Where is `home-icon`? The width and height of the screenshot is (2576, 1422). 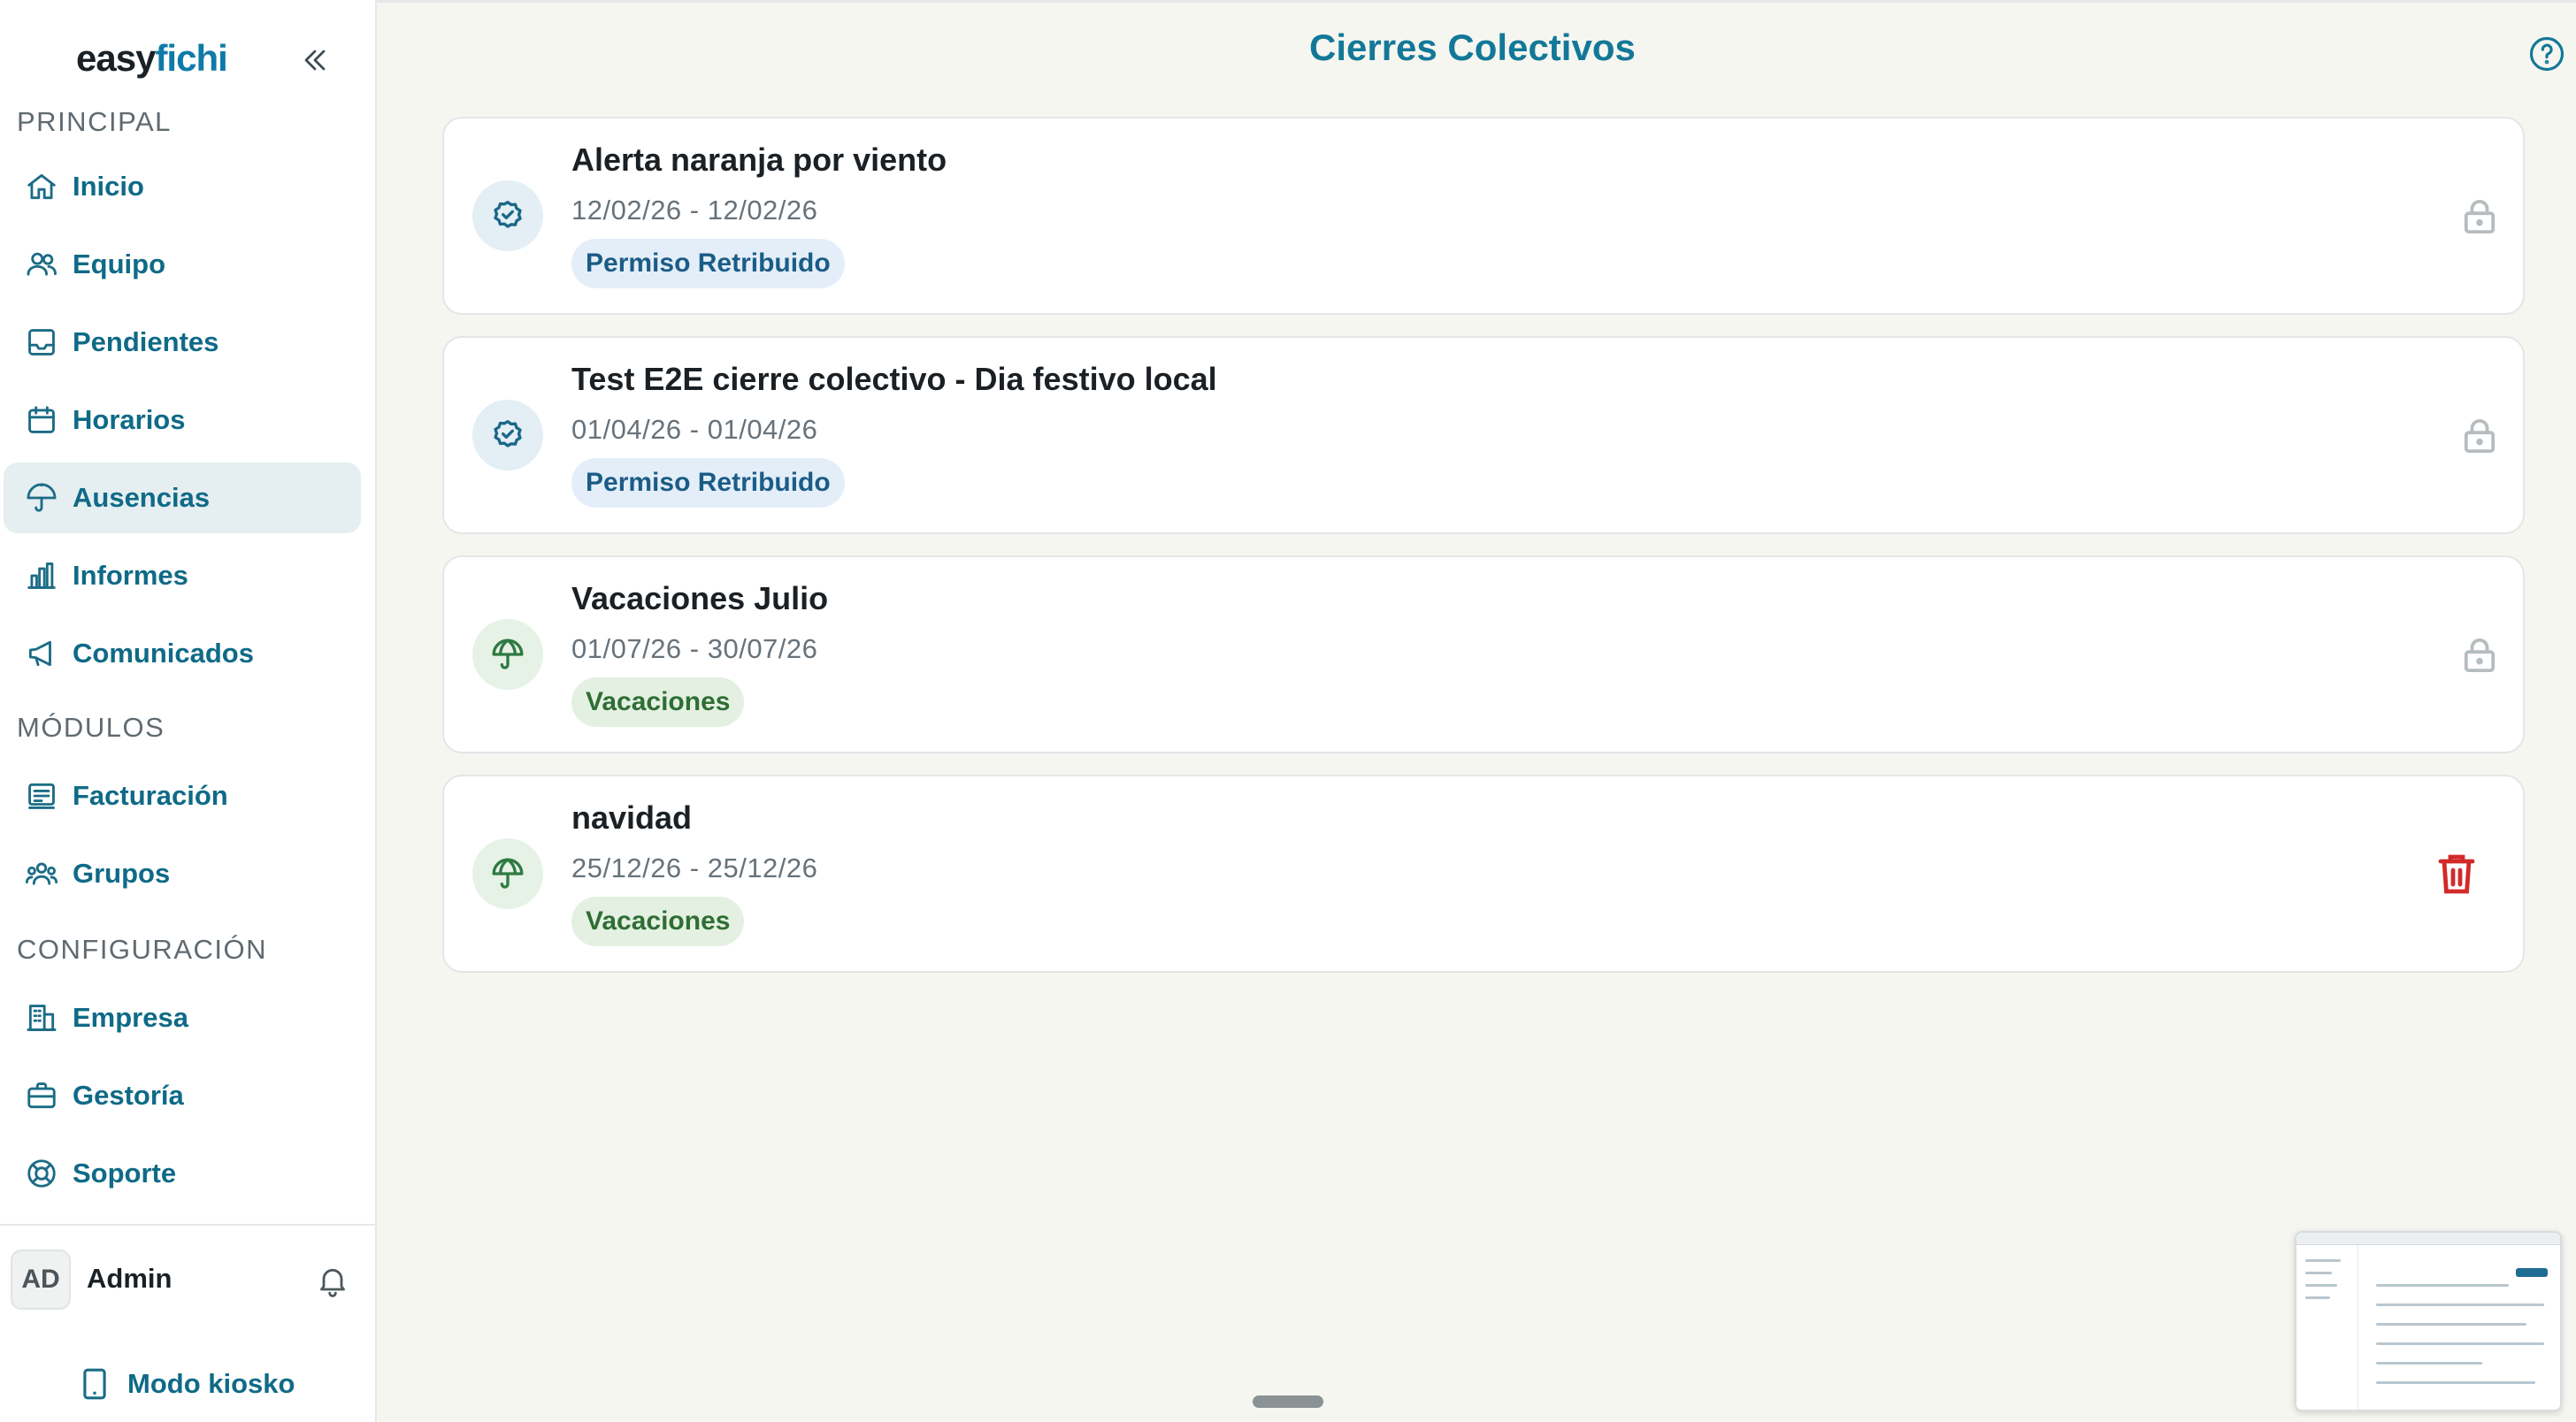
home-icon is located at coordinates (41, 186).